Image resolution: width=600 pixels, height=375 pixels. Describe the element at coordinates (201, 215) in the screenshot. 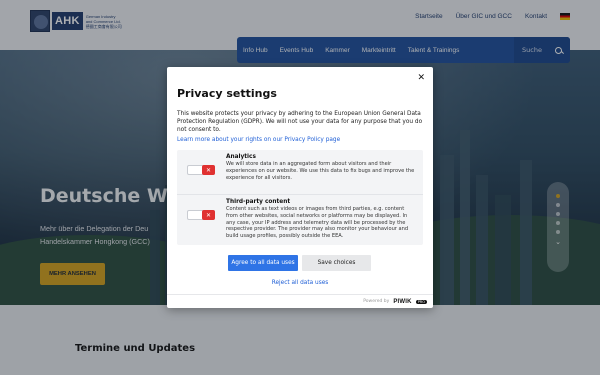

I see `third-party-toggle: ✕` at that location.